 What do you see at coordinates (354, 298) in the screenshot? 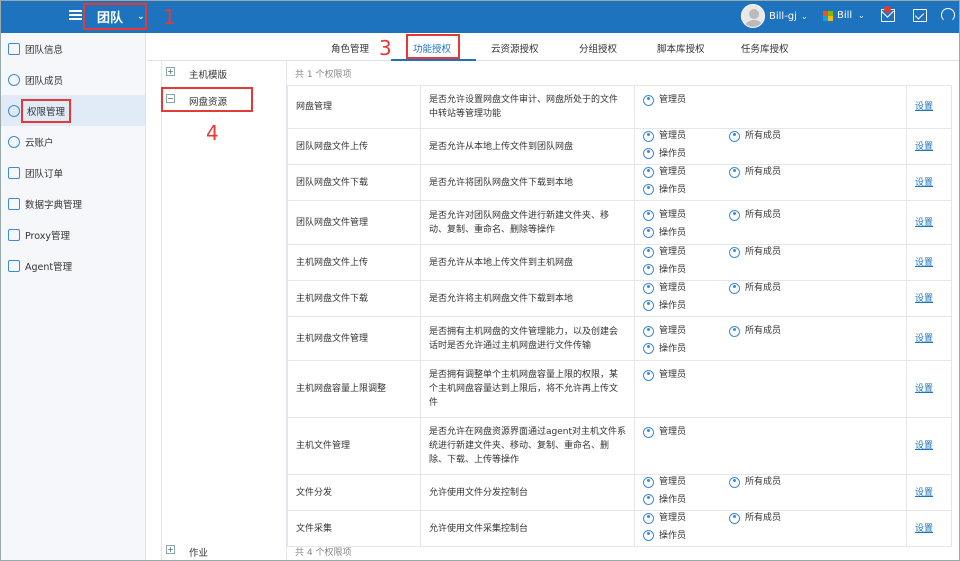
I see `permission-name: 主机网盘文件下载` at bounding box center [354, 298].